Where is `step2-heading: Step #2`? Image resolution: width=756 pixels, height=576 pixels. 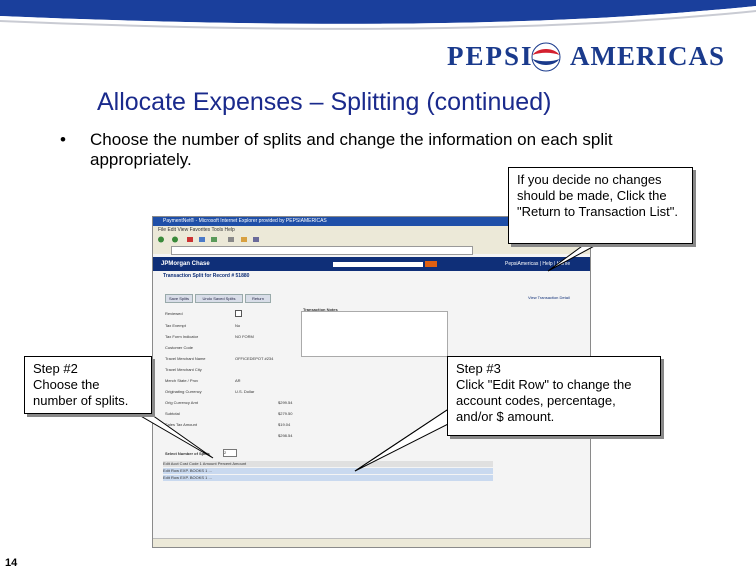 step2-heading: Step #2 is located at coordinates (55, 368).